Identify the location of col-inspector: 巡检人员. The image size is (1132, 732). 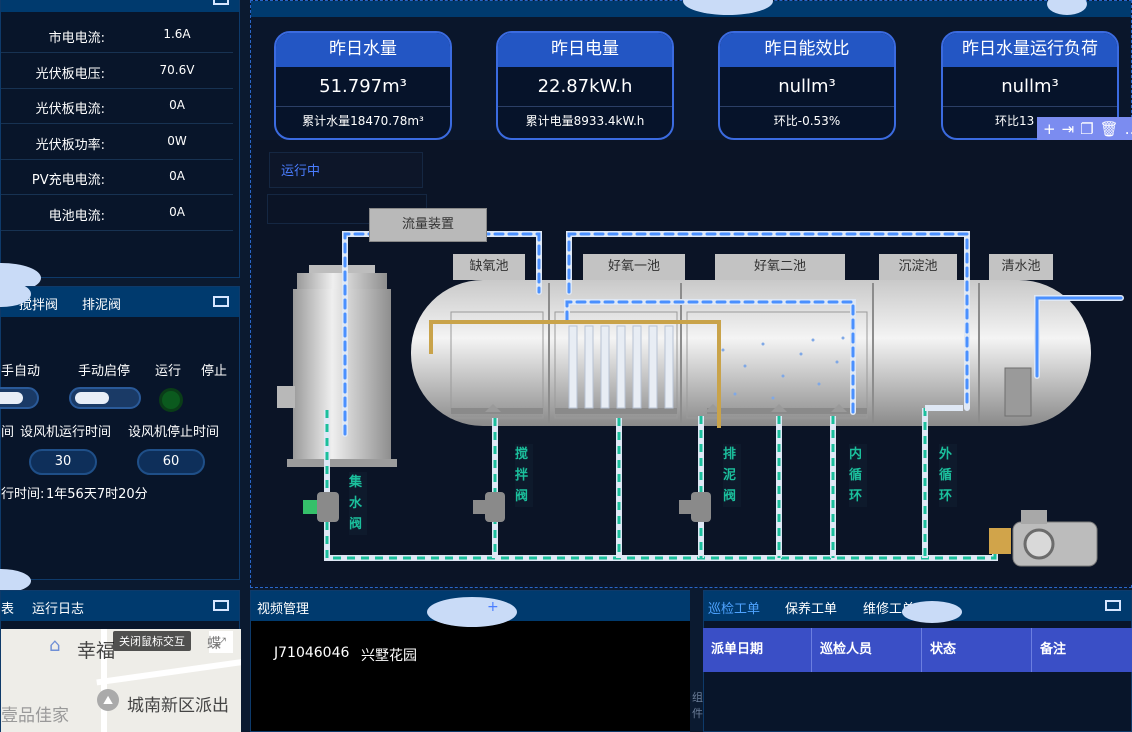
(867, 650).